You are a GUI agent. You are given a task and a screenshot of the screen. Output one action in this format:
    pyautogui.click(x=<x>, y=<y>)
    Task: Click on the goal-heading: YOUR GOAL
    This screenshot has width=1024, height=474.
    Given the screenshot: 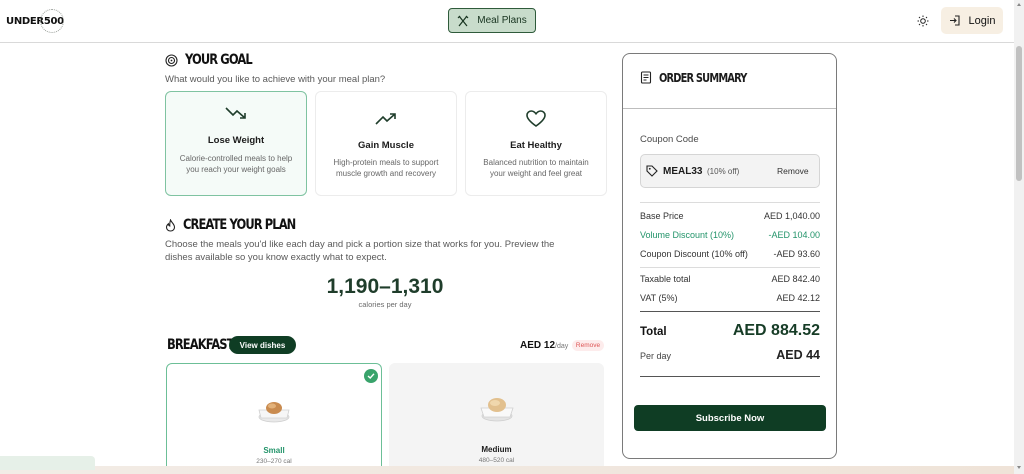 What is the action you would take?
    pyautogui.click(x=215, y=60)
    